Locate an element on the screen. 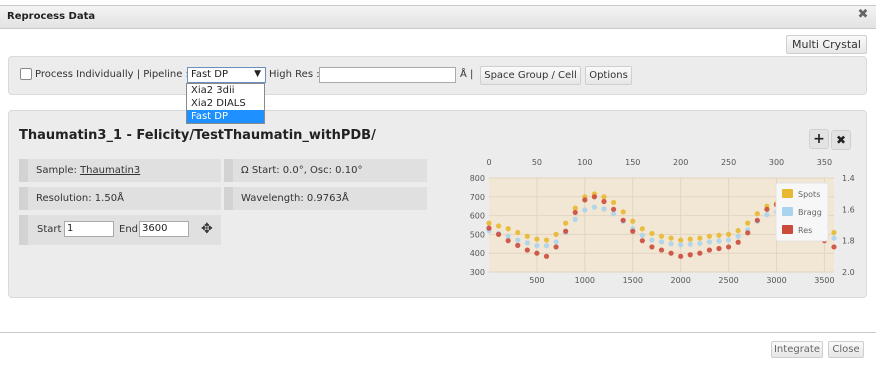 This screenshot has width=876, height=366. pipeline-option-xia2-dials: Xia2 DIALS is located at coordinates (225, 103).